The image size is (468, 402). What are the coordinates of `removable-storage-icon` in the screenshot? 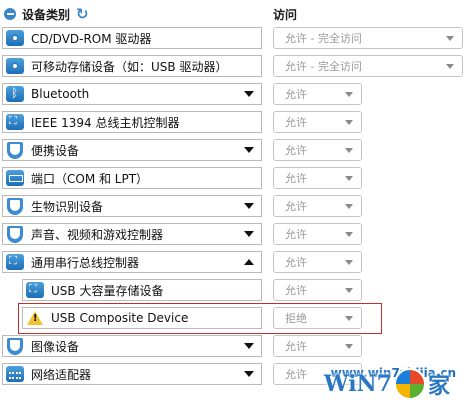 It's located at (15, 66).